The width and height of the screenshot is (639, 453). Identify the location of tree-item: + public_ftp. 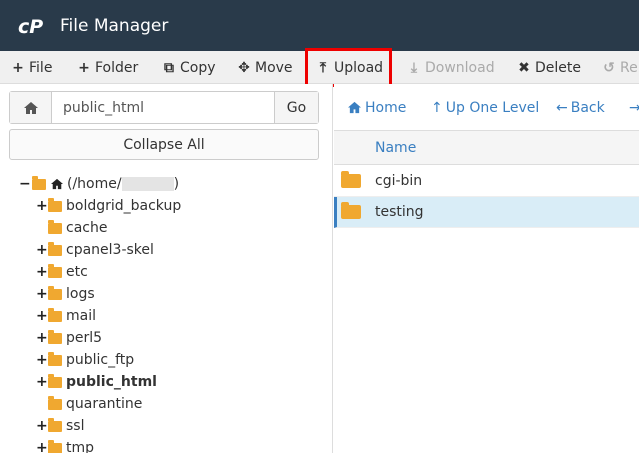
(85, 360).